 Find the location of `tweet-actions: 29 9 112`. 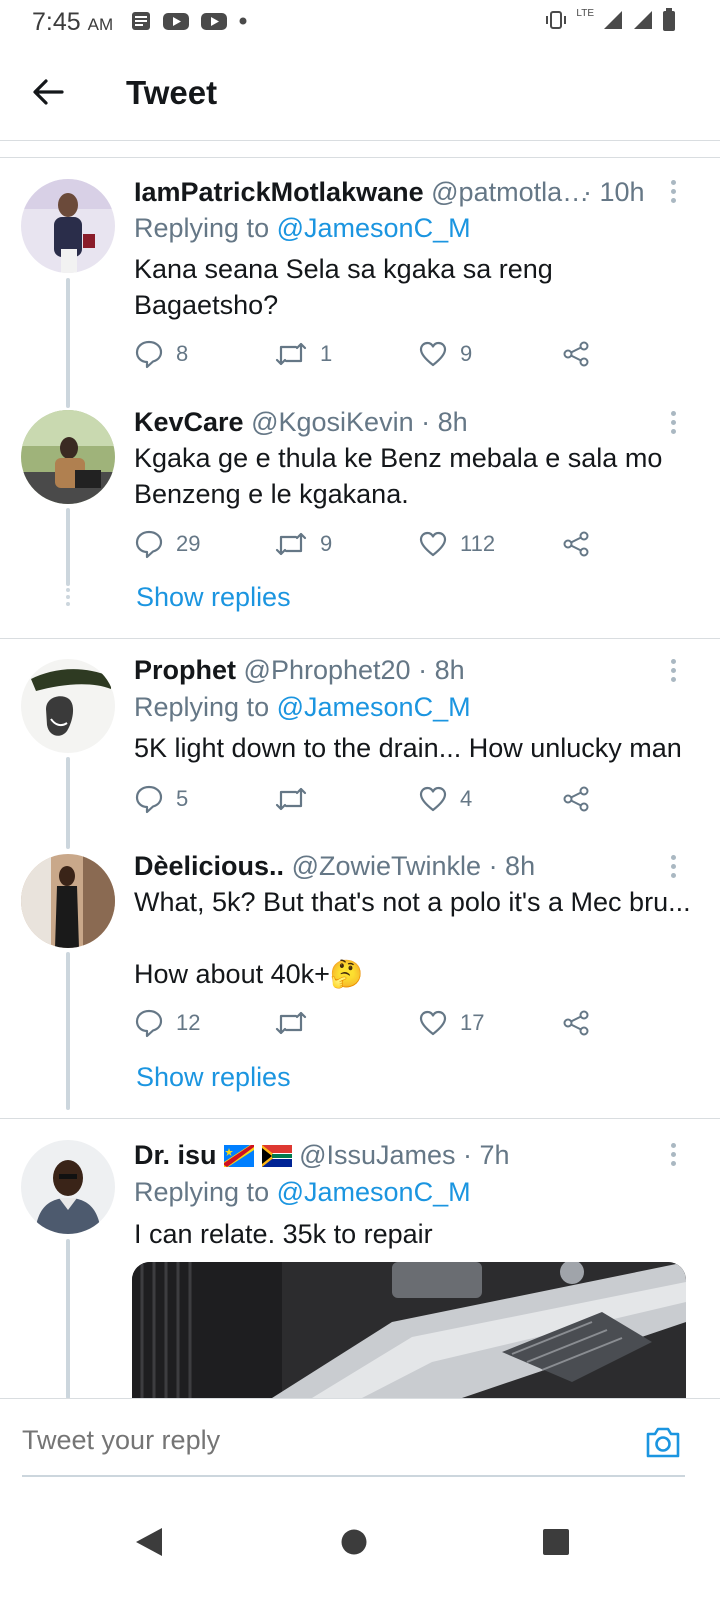

tweet-actions: 29 9 112 is located at coordinates (369, 546).